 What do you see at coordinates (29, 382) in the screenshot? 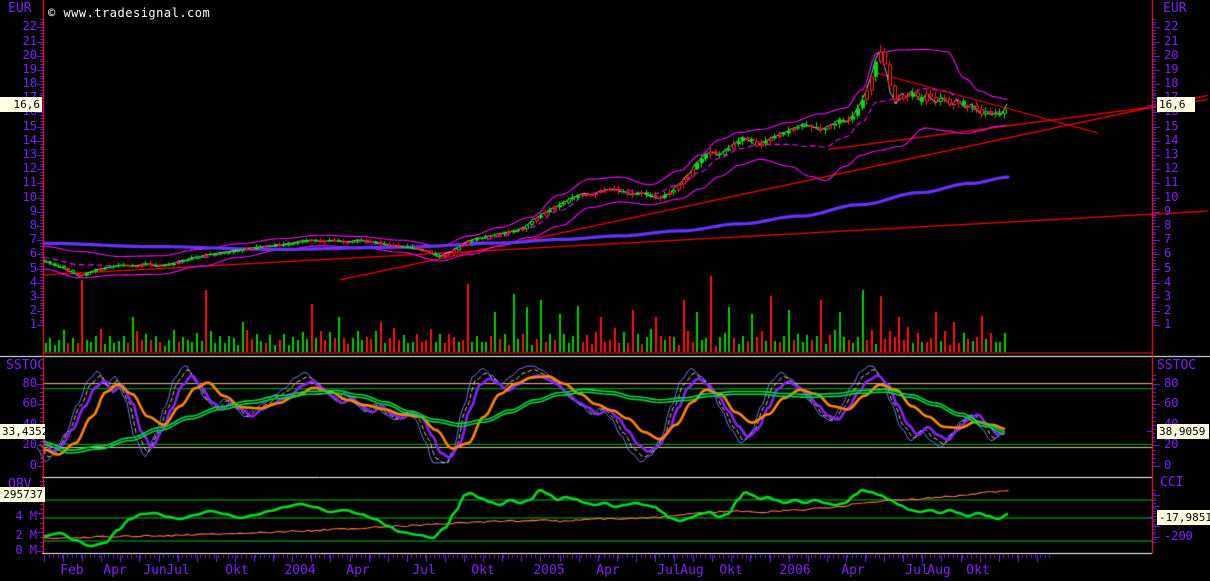
I see `sstoc-tick-left-80: 80` at bounding box center [29, 382].